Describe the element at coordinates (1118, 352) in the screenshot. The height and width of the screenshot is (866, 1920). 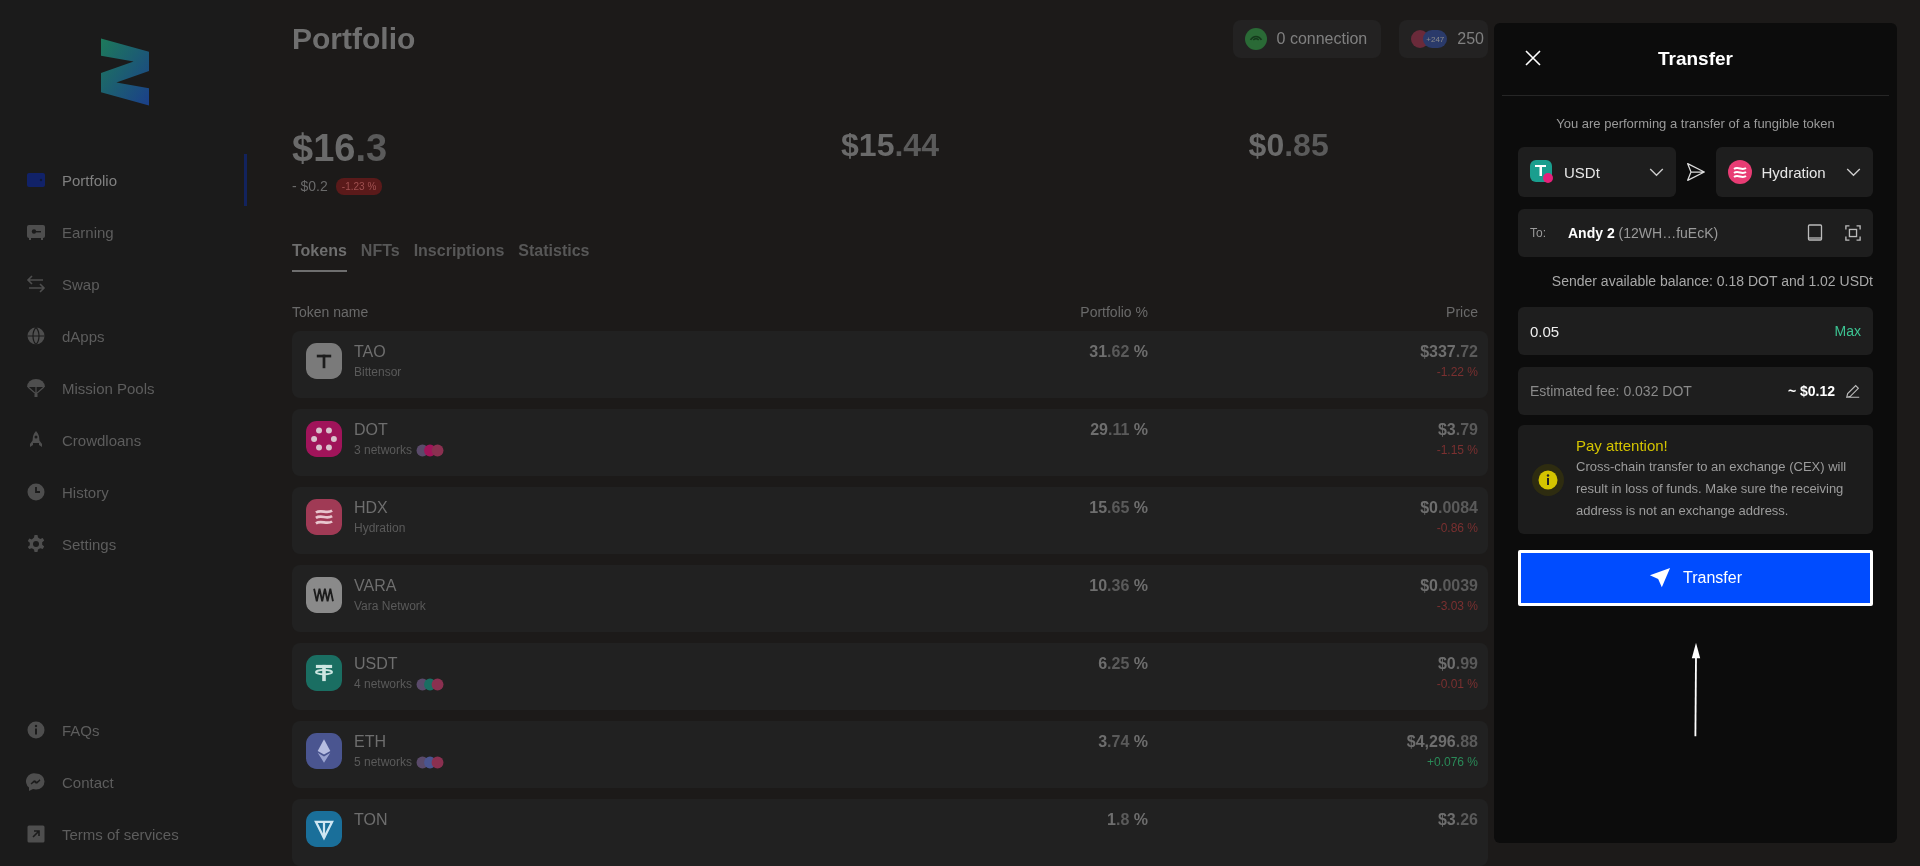
I see `portfolio-share: 31.62 %` at that location.